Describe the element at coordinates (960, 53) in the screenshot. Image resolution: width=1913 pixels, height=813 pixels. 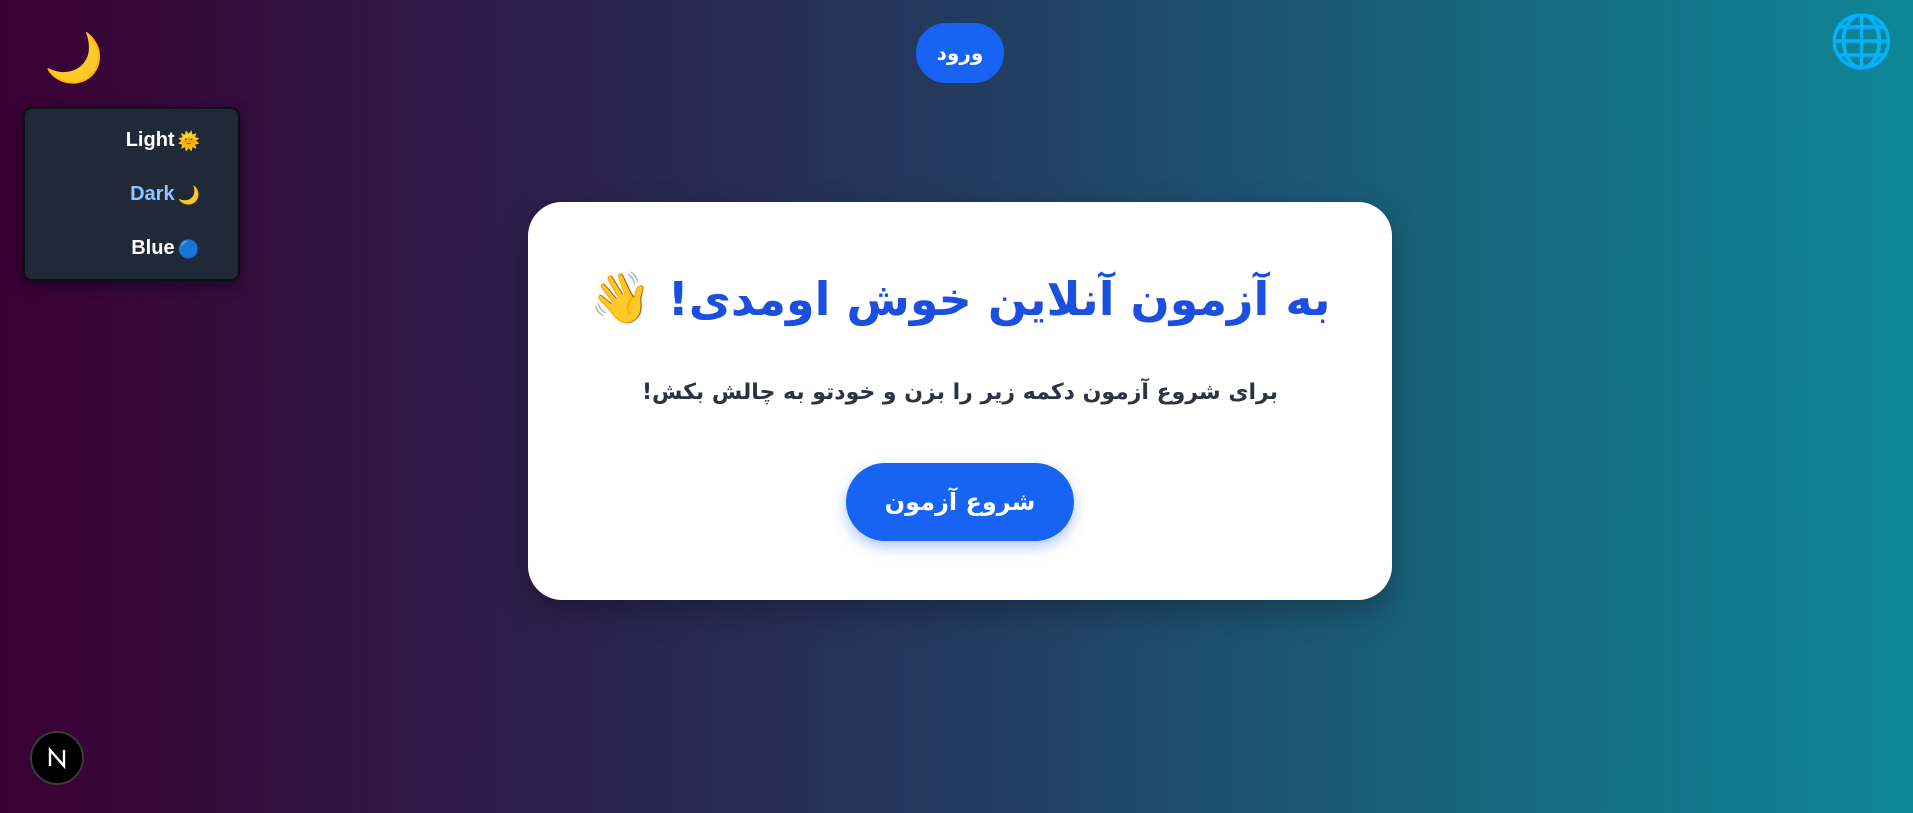
I see `login-button: ورود` at that location.